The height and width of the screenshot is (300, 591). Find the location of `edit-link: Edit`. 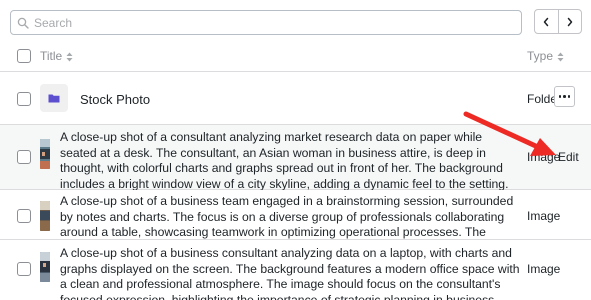

edit-link: Edit is located at coordinates (568, 157).